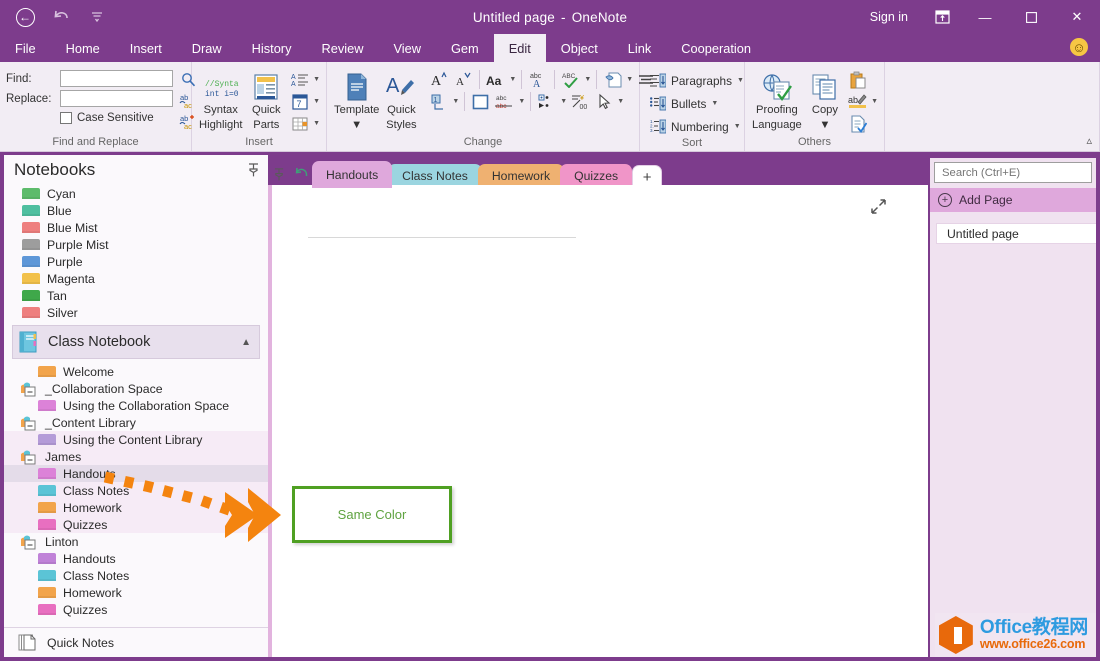  What do you see at coordinates (316, 79) in the screenshot?
I see `align-text-caret-icon: ▼` at bounding box center [316, 79].